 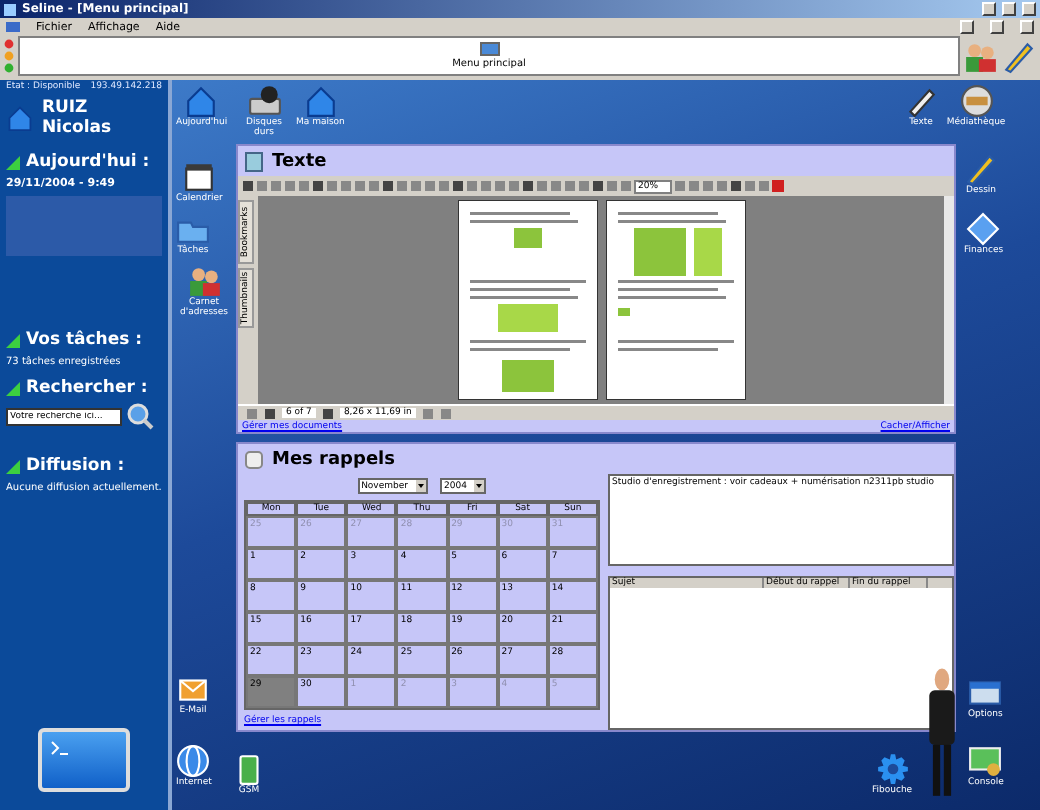 I want to click on diamond-icon, so click(x=983, y=229).